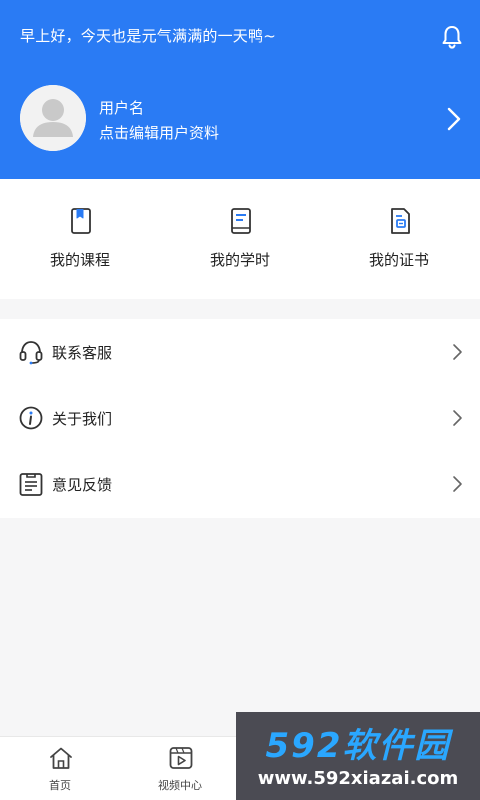 This screenshot has width=480, height=800. I want to click on contact-support-item: 联系客服, so click(240, 352).